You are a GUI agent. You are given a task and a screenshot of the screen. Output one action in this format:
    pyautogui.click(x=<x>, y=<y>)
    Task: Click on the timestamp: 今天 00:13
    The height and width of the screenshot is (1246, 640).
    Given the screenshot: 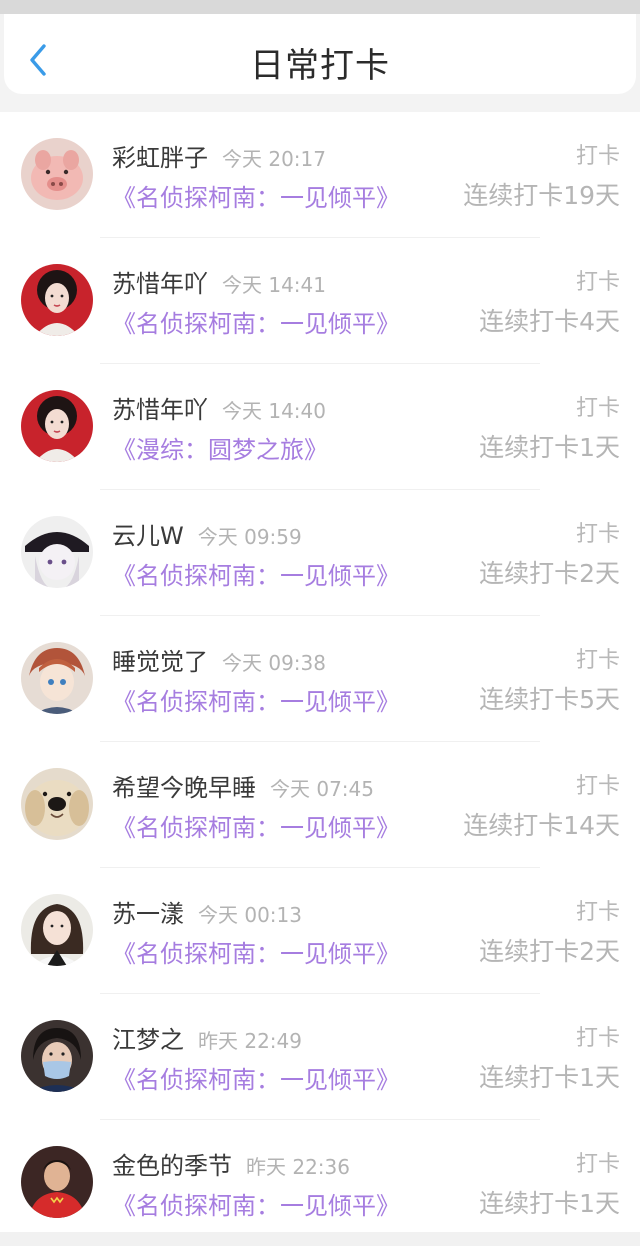 What is the action you would take?
    pyautogui.click(x=250, y=915)
    